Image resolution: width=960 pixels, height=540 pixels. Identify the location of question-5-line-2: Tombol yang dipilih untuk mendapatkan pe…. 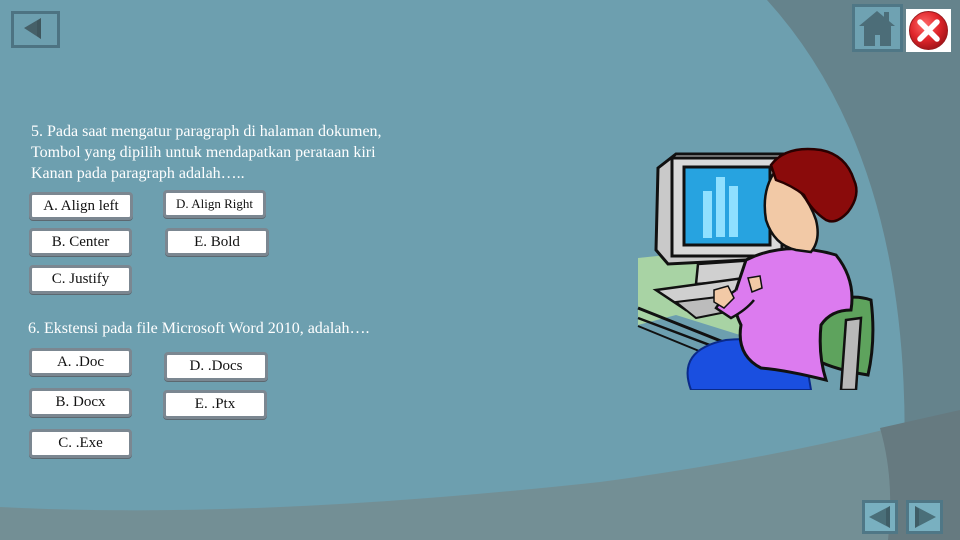
(203, 152).